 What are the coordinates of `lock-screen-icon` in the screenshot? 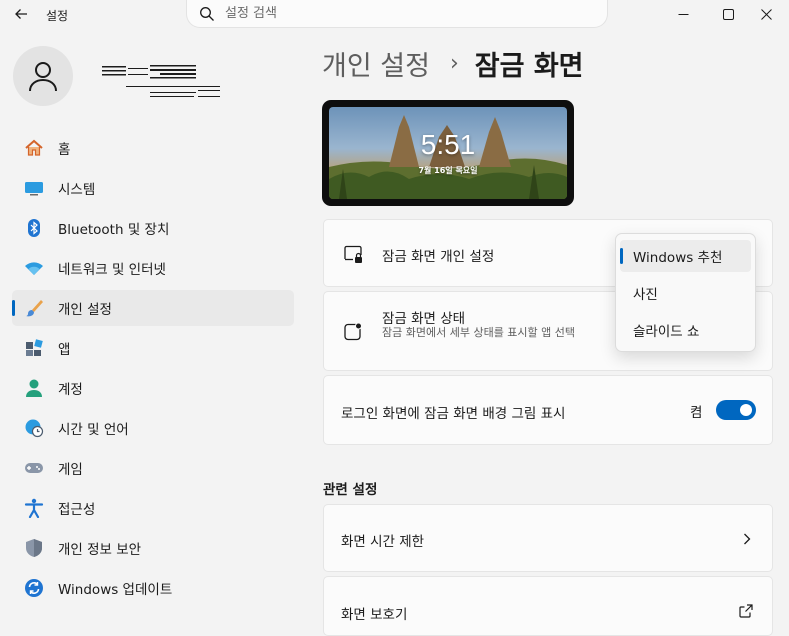 It's located at (353, 254).